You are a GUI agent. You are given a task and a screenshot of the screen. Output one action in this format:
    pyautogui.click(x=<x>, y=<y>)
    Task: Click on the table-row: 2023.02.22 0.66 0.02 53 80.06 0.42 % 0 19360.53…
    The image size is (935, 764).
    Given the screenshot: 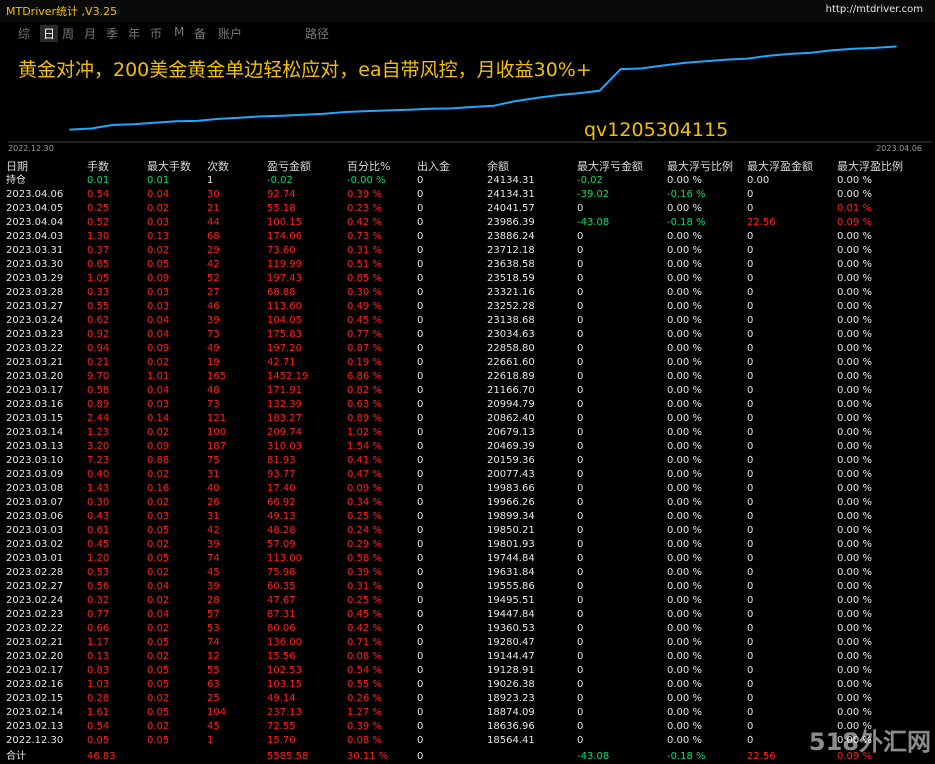 What is the action you would take?
    pyautogui.click(x=467, y=629)
    